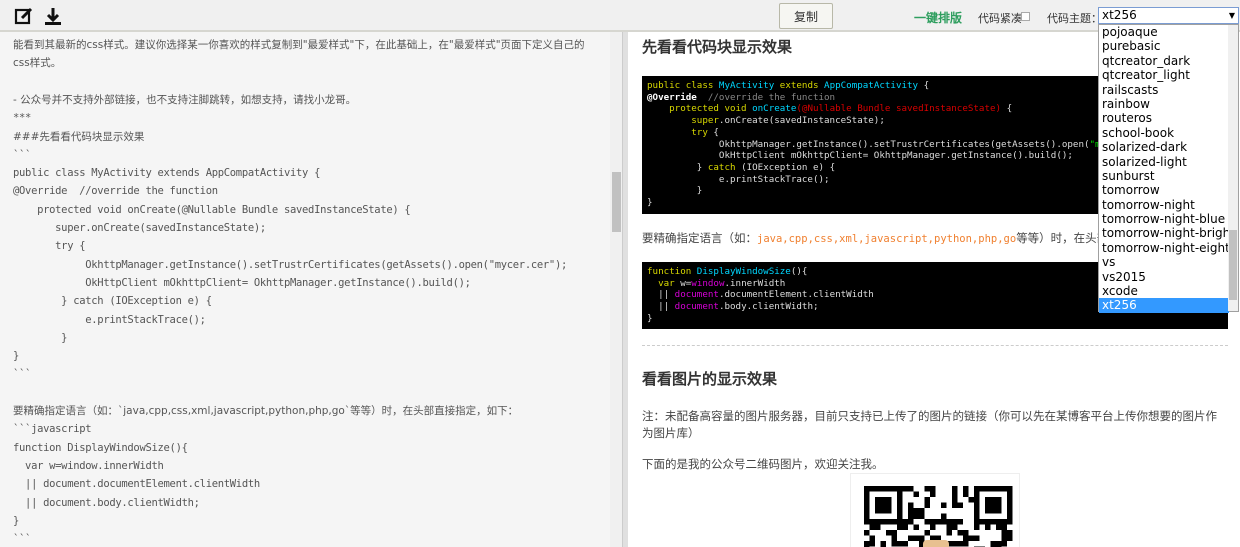 The width and height of the screenshot is (1240, 547). Describe the element at coordinates (1164, 61) in the screenshot. I see `theme-option-qtcreator_dark: qtcreator_dark` at that location.